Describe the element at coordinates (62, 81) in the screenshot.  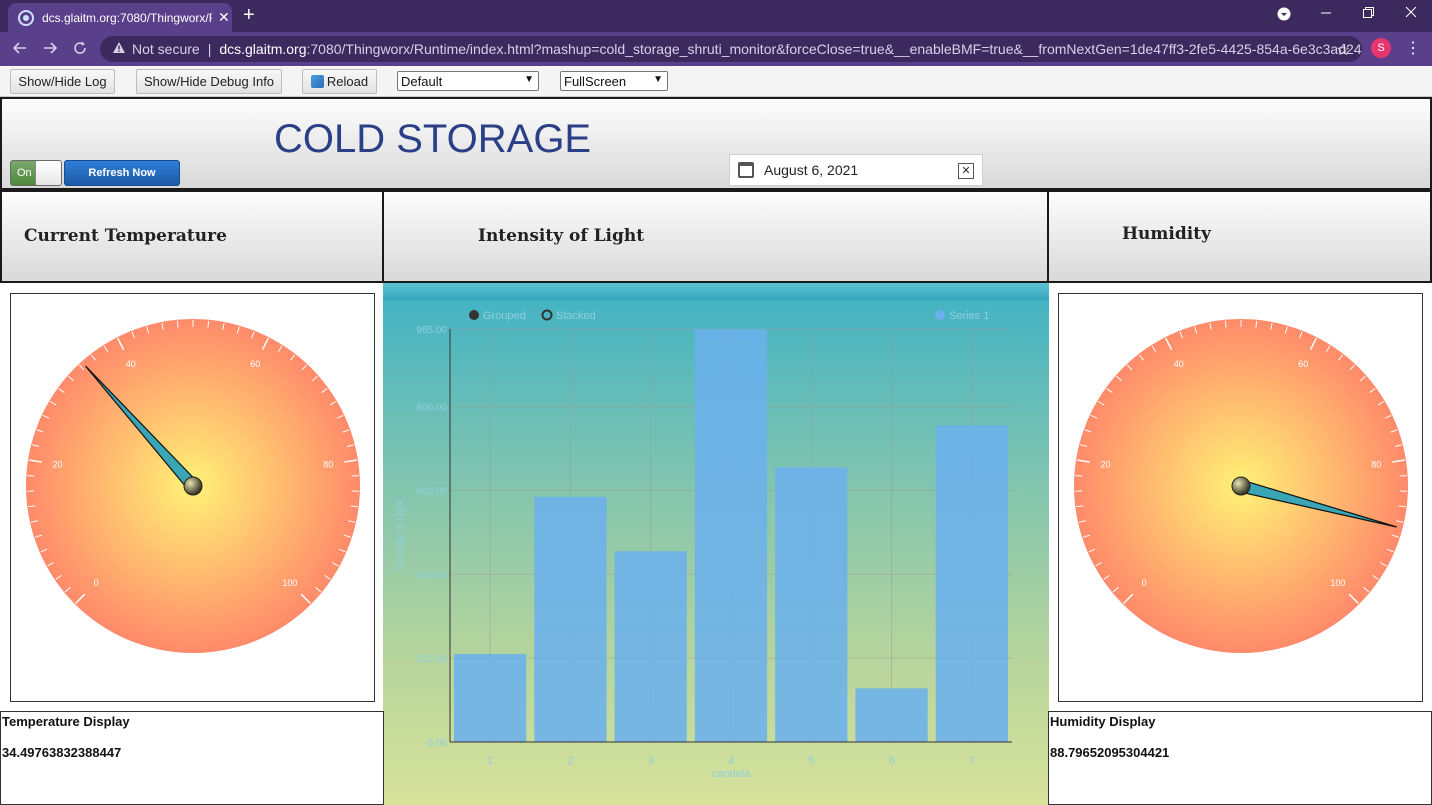
I see `show-hide-log-button: Show/Hide Log` at that location.